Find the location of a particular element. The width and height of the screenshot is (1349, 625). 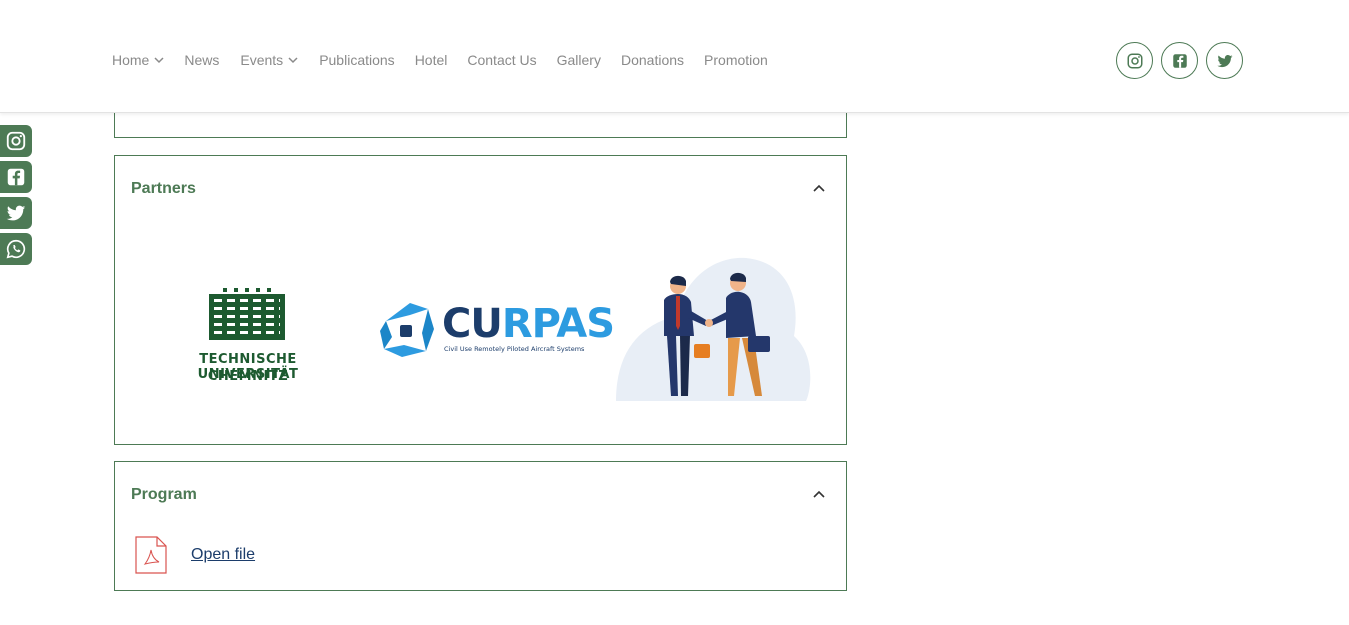

nav-item-label: Events is located at coordinates (262, 60).